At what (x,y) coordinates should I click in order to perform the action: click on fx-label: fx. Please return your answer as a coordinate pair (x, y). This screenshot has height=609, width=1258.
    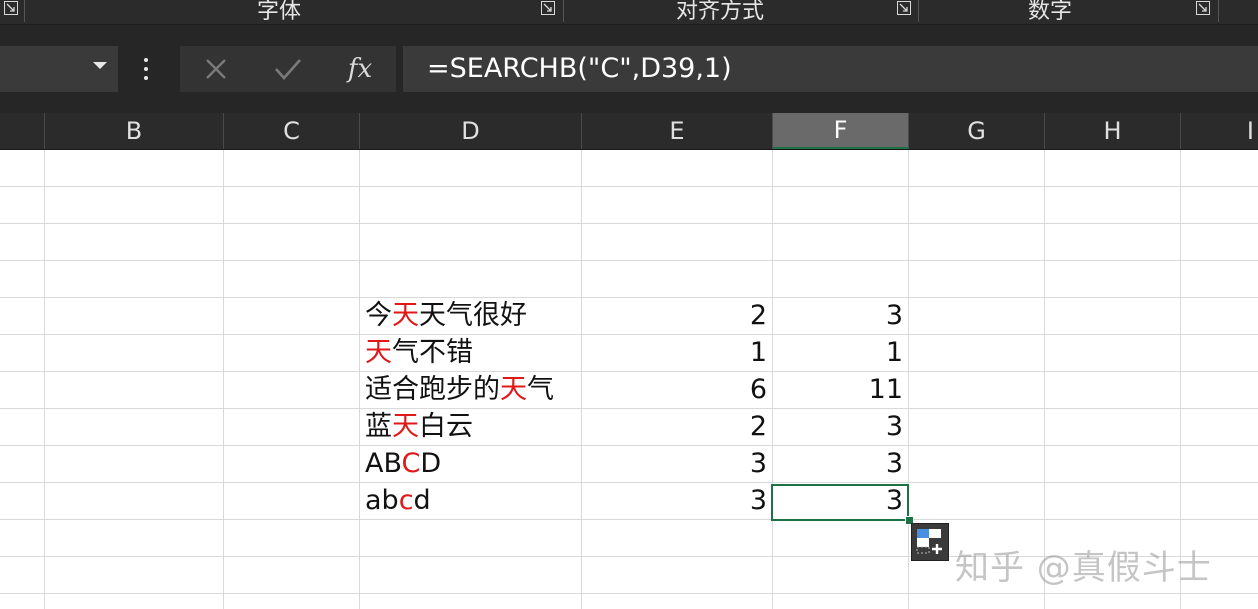
    Looking at the image, I should click on (360, 69).